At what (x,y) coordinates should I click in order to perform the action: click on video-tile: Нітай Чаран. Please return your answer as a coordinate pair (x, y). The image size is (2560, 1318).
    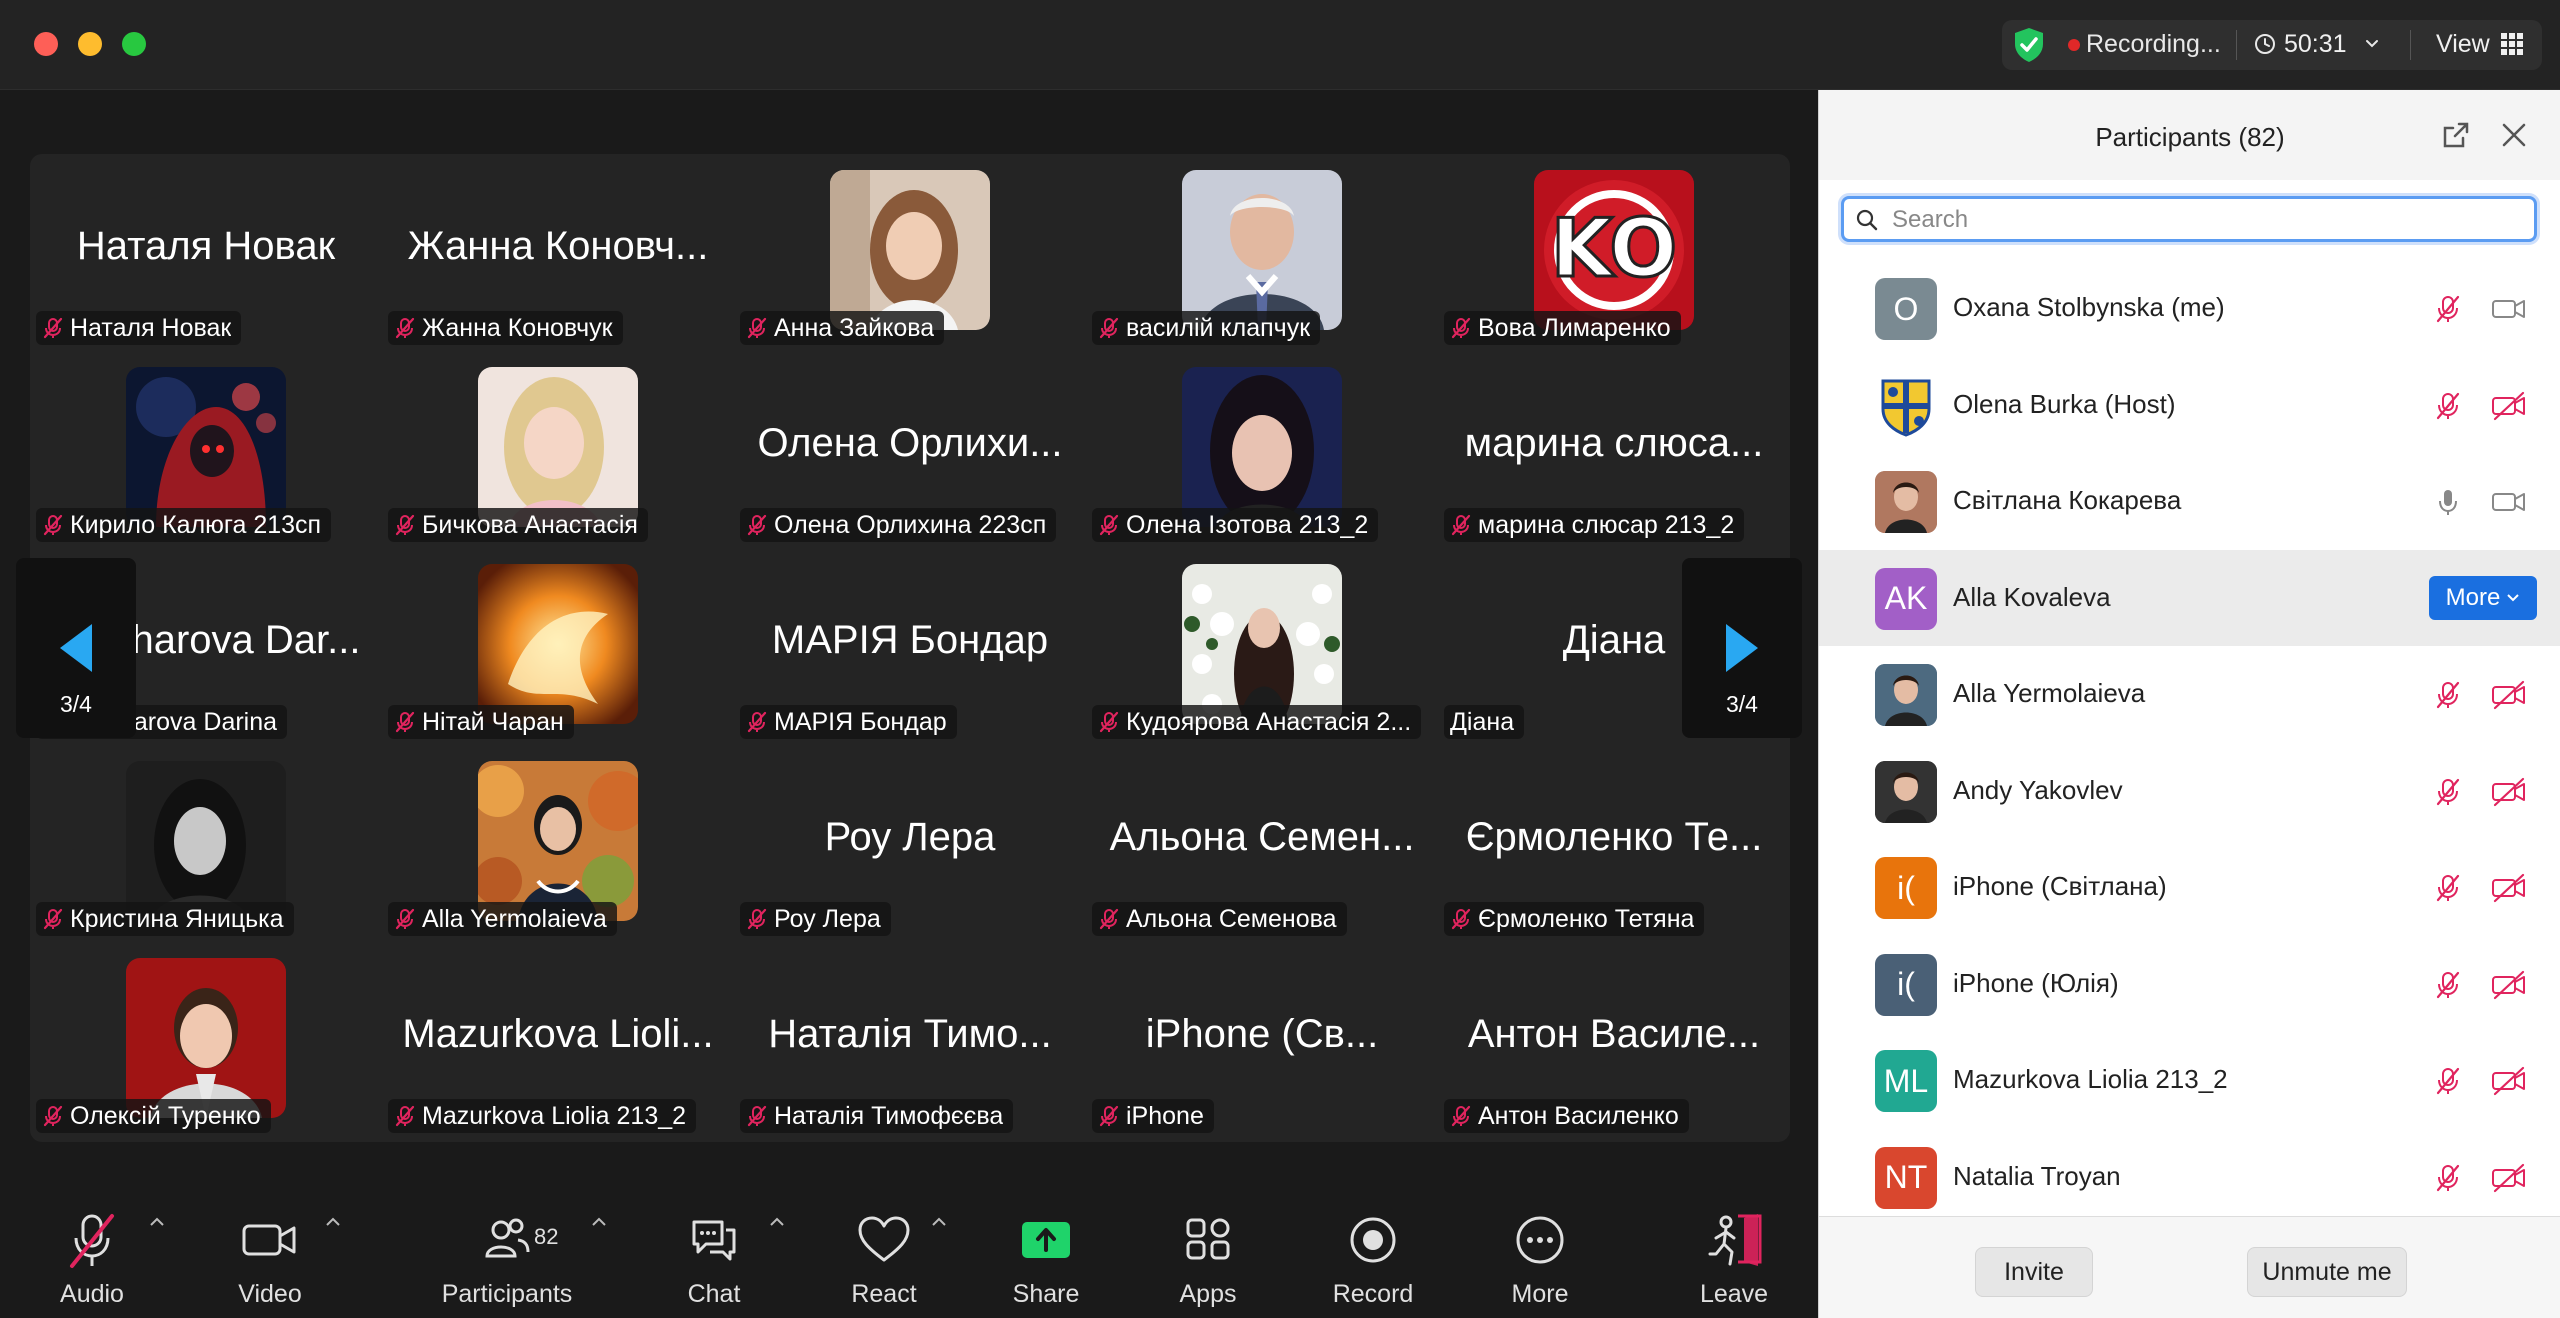
    Looking at the image, I should click on (558, 646).